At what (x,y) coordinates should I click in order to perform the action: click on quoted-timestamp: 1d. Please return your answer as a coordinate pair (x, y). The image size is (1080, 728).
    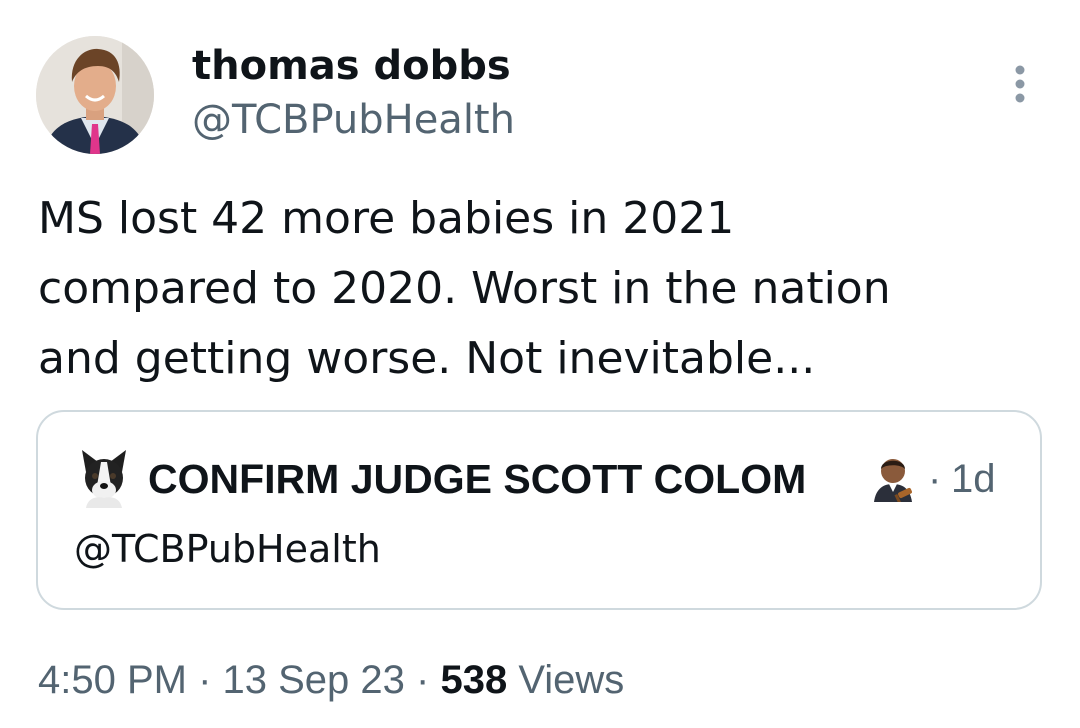
    Looking at the image, I should click on (973, 479).